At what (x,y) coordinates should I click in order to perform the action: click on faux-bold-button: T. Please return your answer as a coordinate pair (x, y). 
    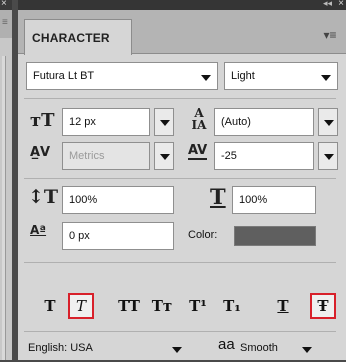
    Looking at the image, I should click on (50, 306).